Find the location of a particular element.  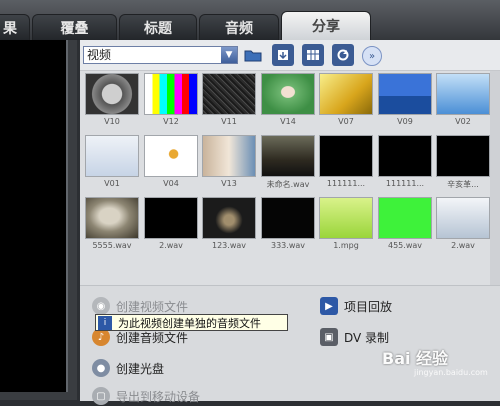

media-caption: 455.wav is located at coordinates (405, 245).